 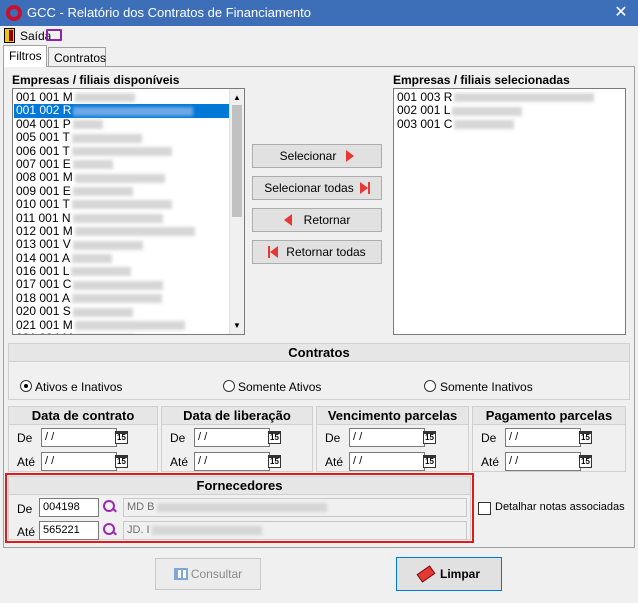 I want to click on available-company-item: 010 001 T, so click(x=122, y=204).